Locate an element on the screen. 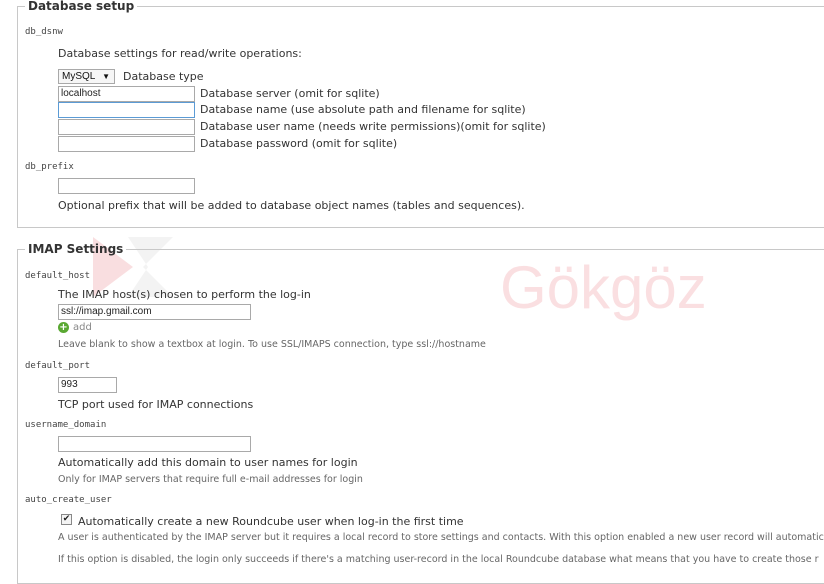 Image resolution: width=824 pixels, height=584 pixels. database-type-label: Database type is located at coordinates (163, 76).